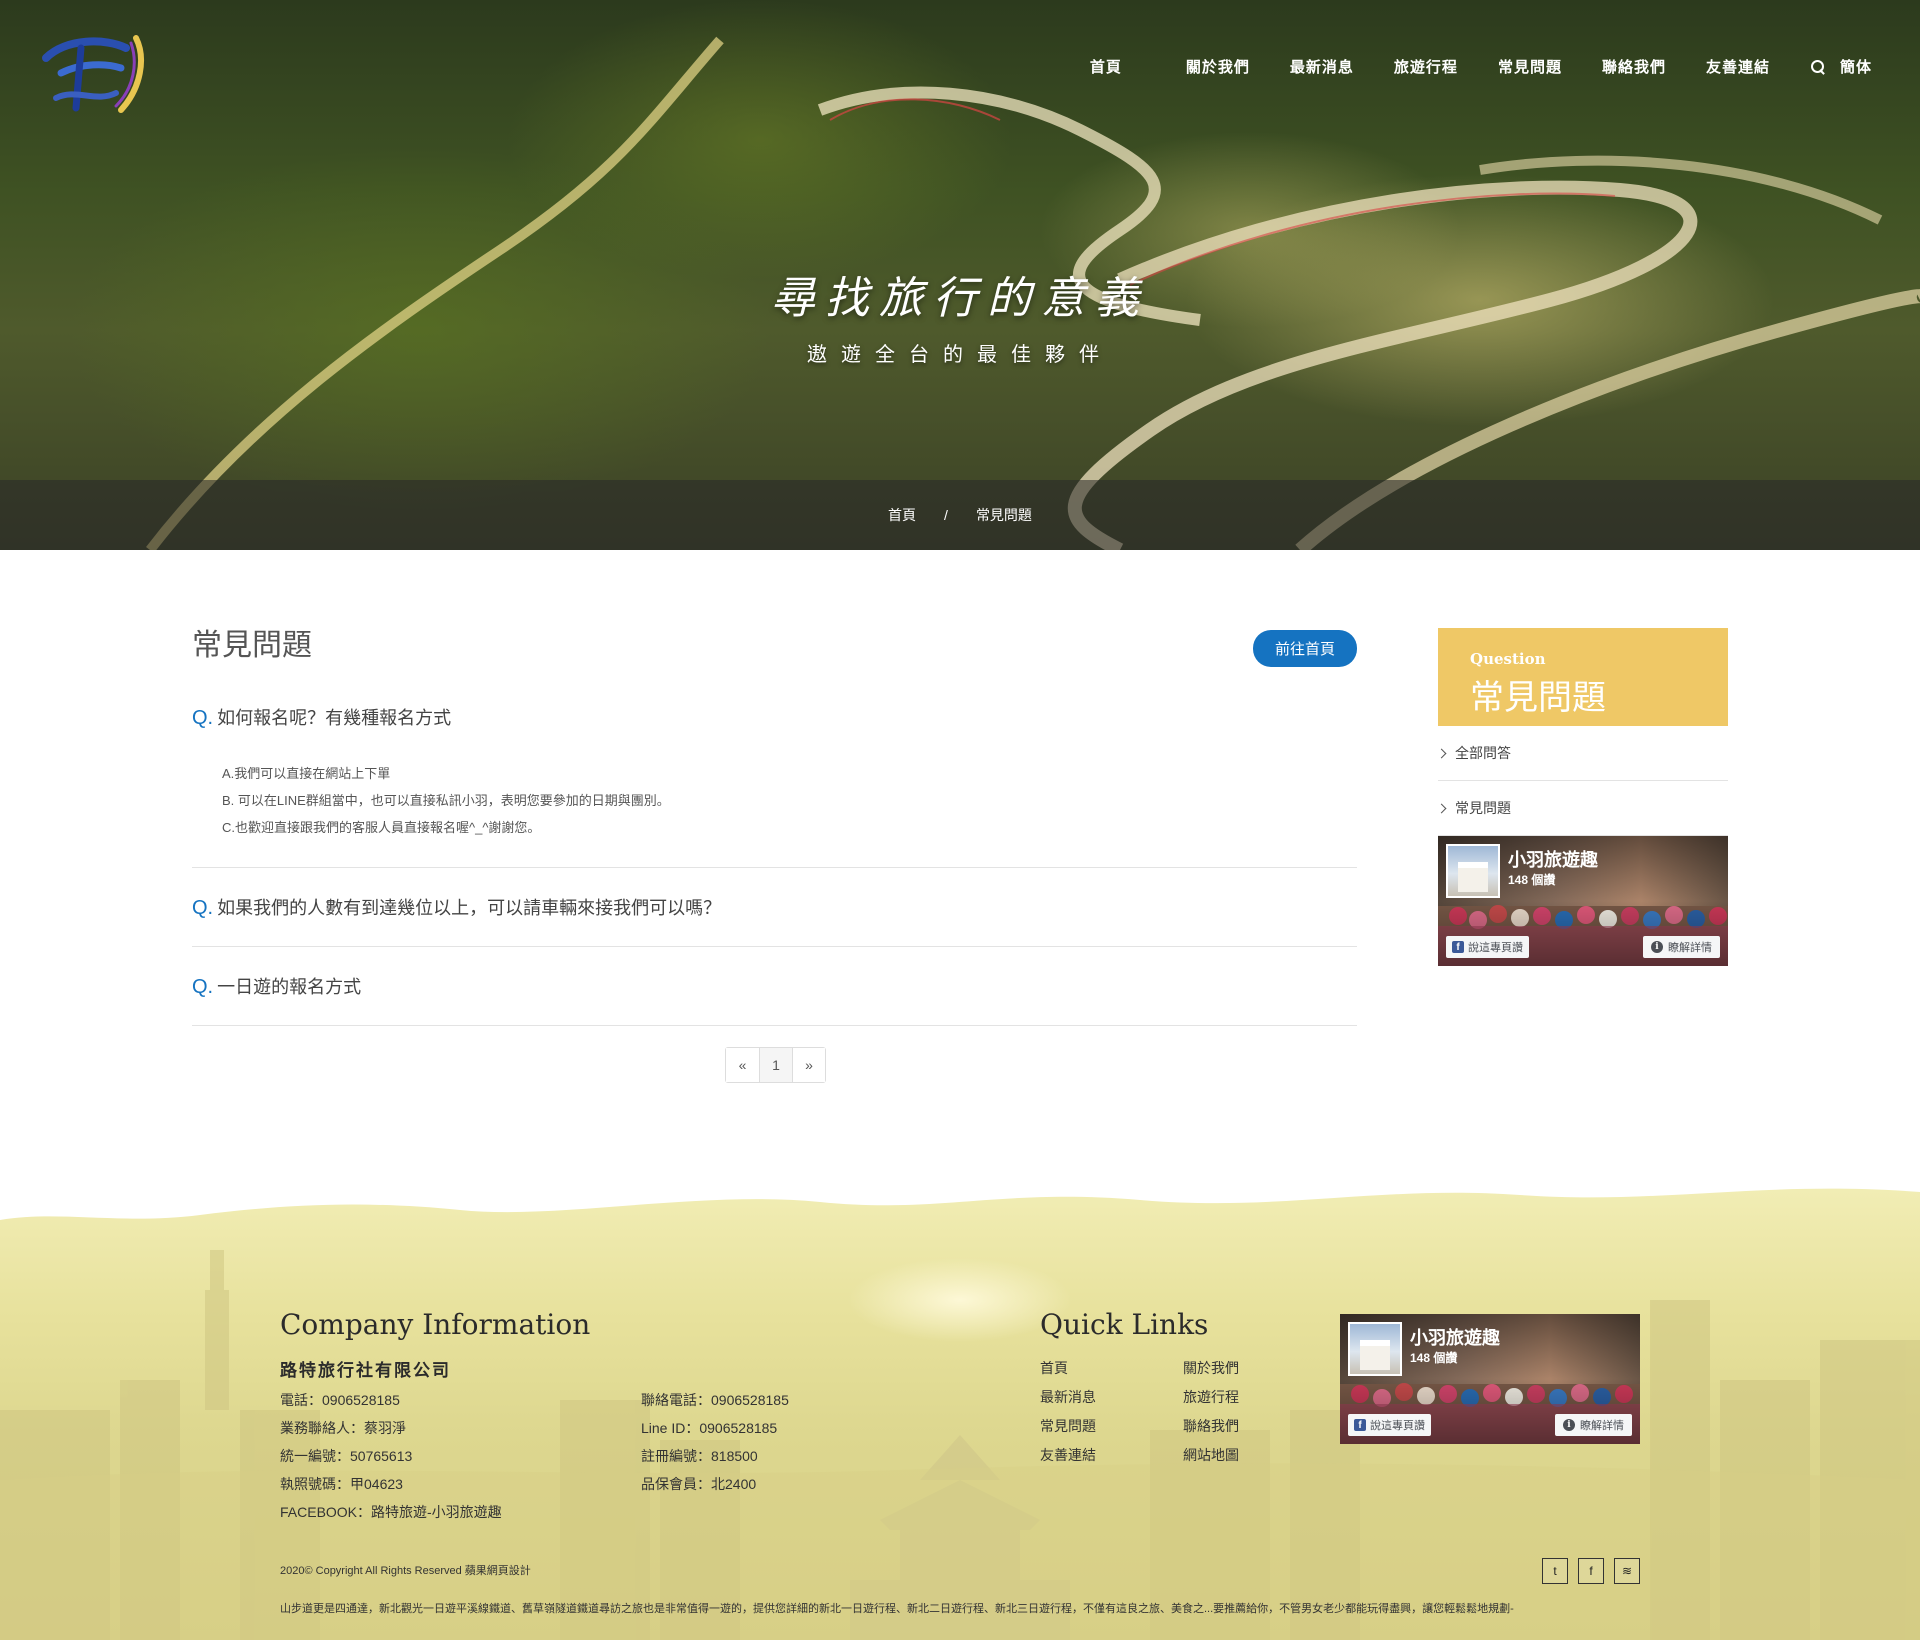 This screenshot has height=1640, width=1920. Describe the element at coordinates (1106, 66) in the screenshot. I see `nav-home: 首頁` at that location.